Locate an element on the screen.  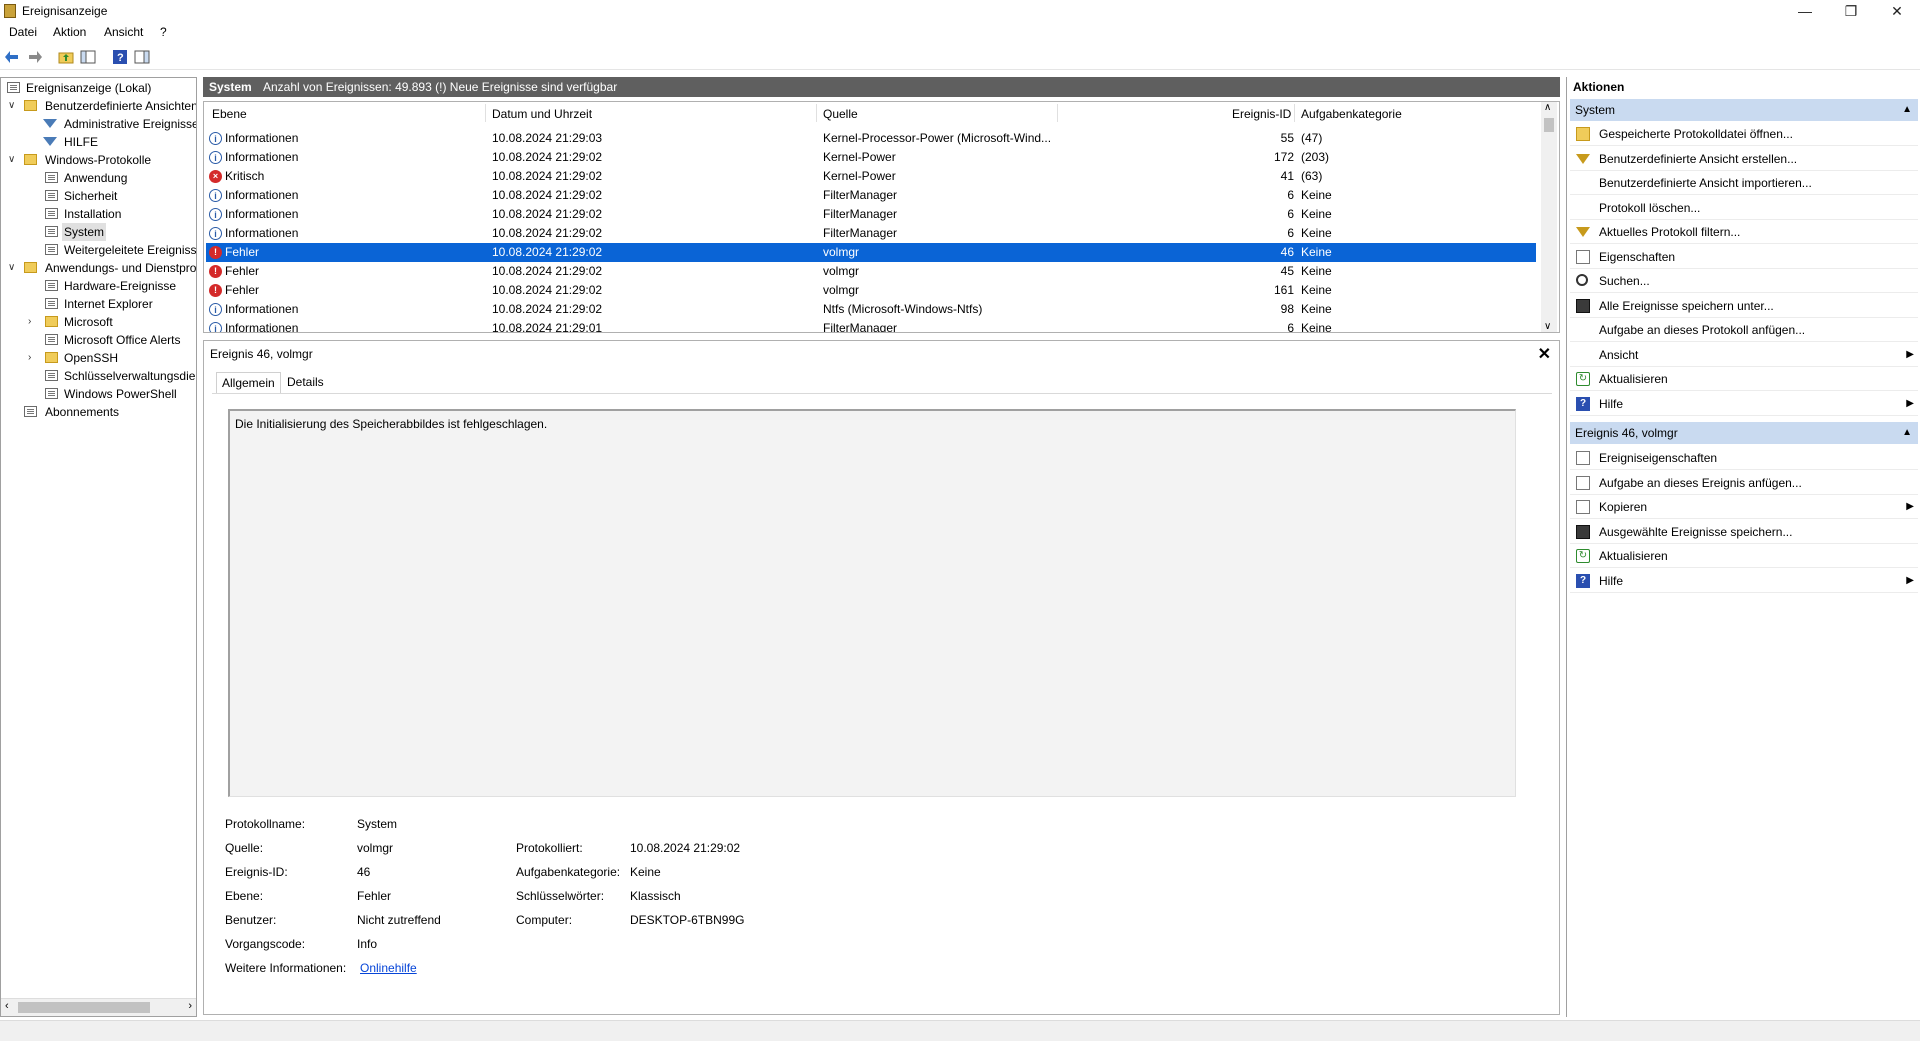
show-action-pane-icon is located at coordinates (142, 57).